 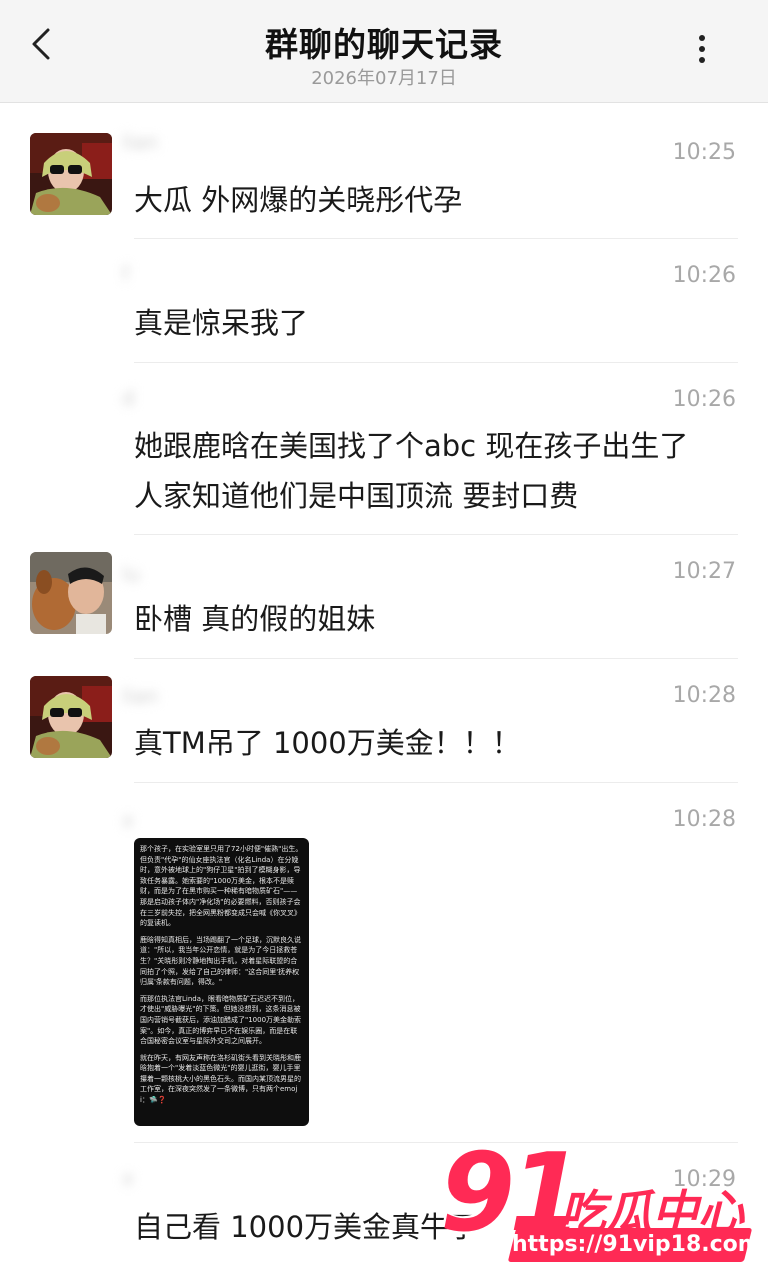 What do you see at coordinates (255, 619) in the screenshot?
I see `message-line: 卧槽 真的假的姐妹` at bounding box center [255, 619].